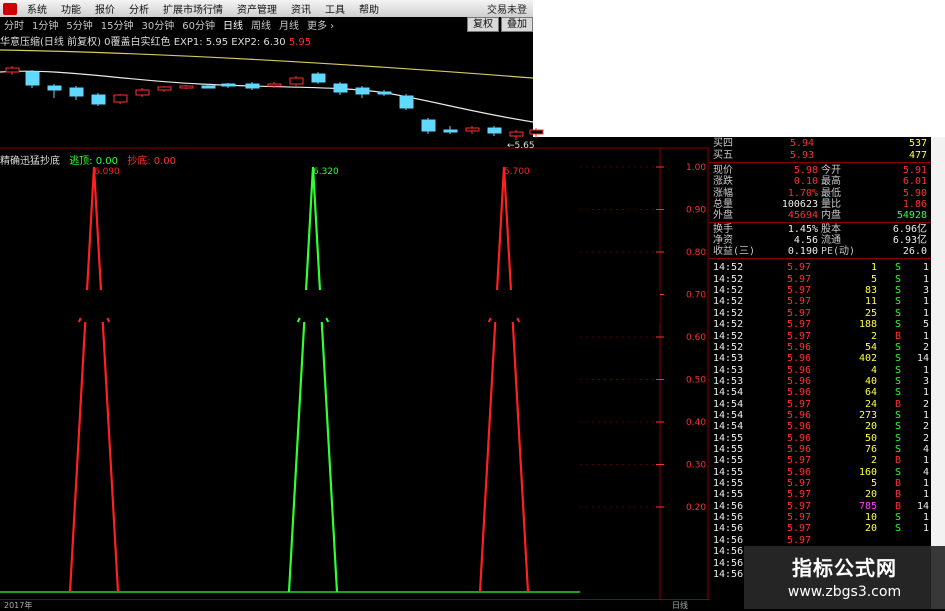 The width and height of the screenshot is (945, 611). What do you see at coordinates (18, 605) in the screenshot?
I see `footer-year: 2017年` at bounding box center [18, 605].